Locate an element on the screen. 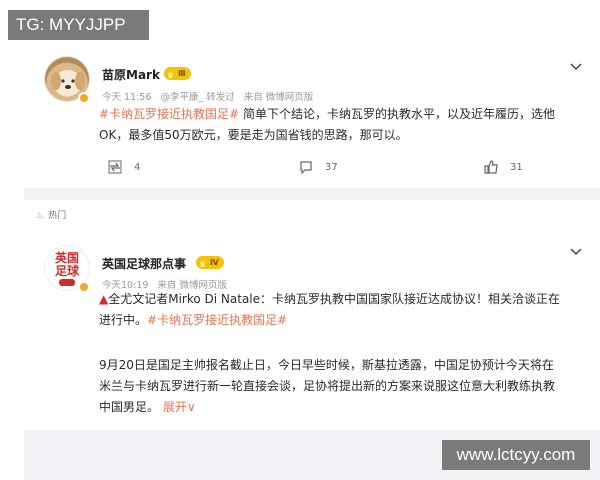  repost-by: @李平康_ 转发过 is located at coordinates (197, 97).